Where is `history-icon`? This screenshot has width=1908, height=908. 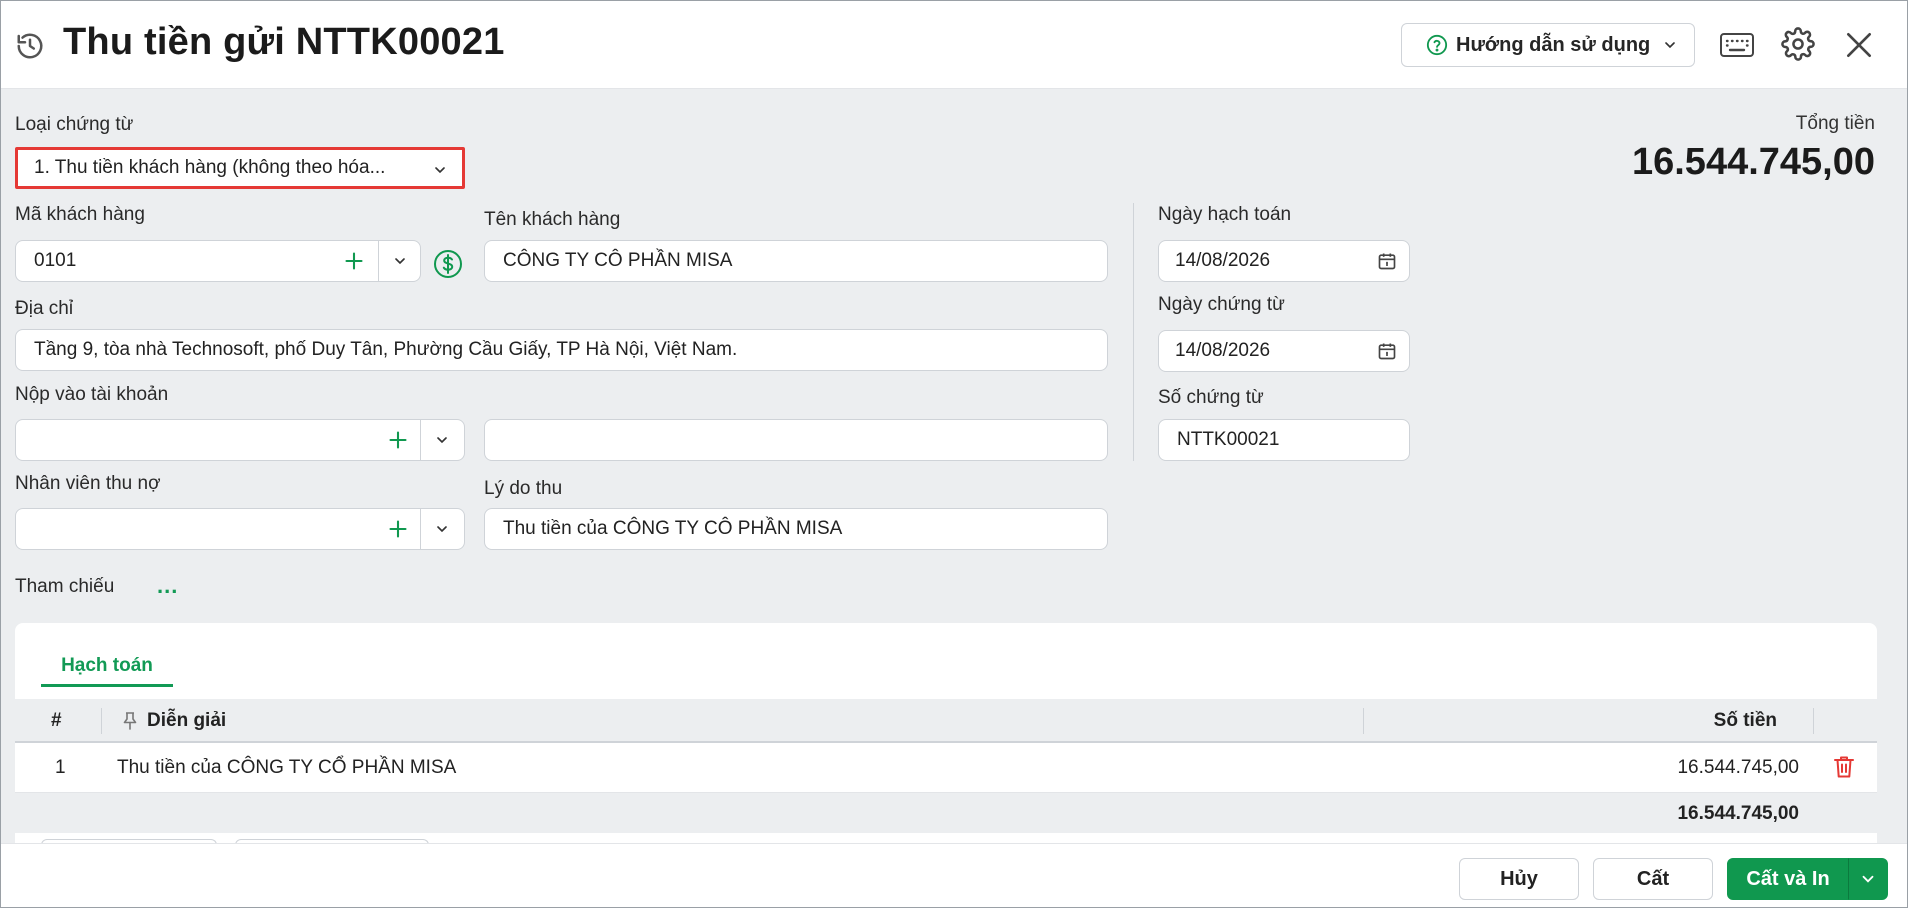
history-icon is located at coordinates (30, 46).